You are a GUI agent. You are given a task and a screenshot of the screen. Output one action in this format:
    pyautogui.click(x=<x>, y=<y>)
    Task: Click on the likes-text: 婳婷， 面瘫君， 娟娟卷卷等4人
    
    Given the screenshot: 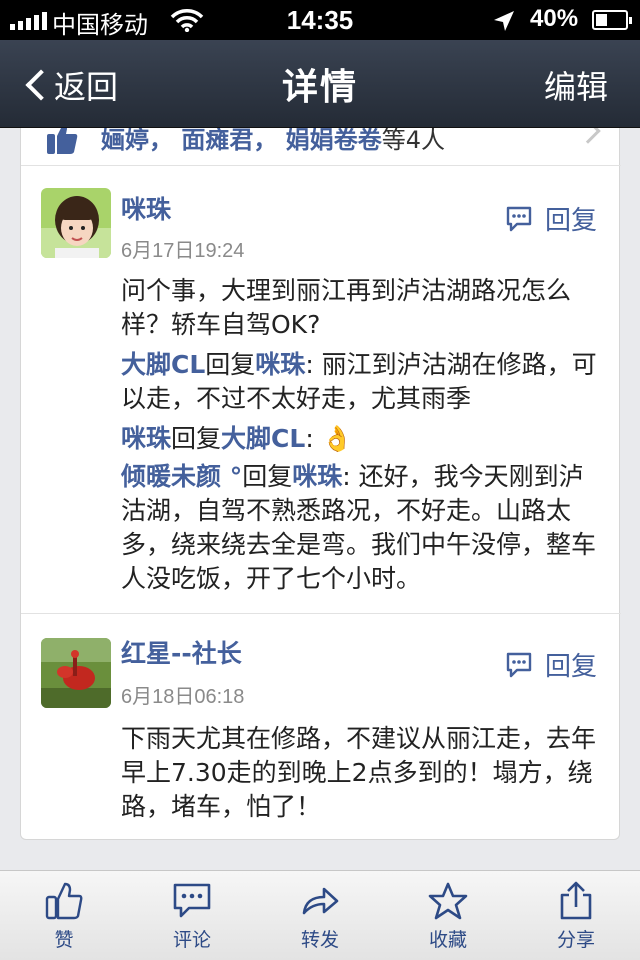 What is the action you would take?
    pyautogui.click(x=273, y=141)
    